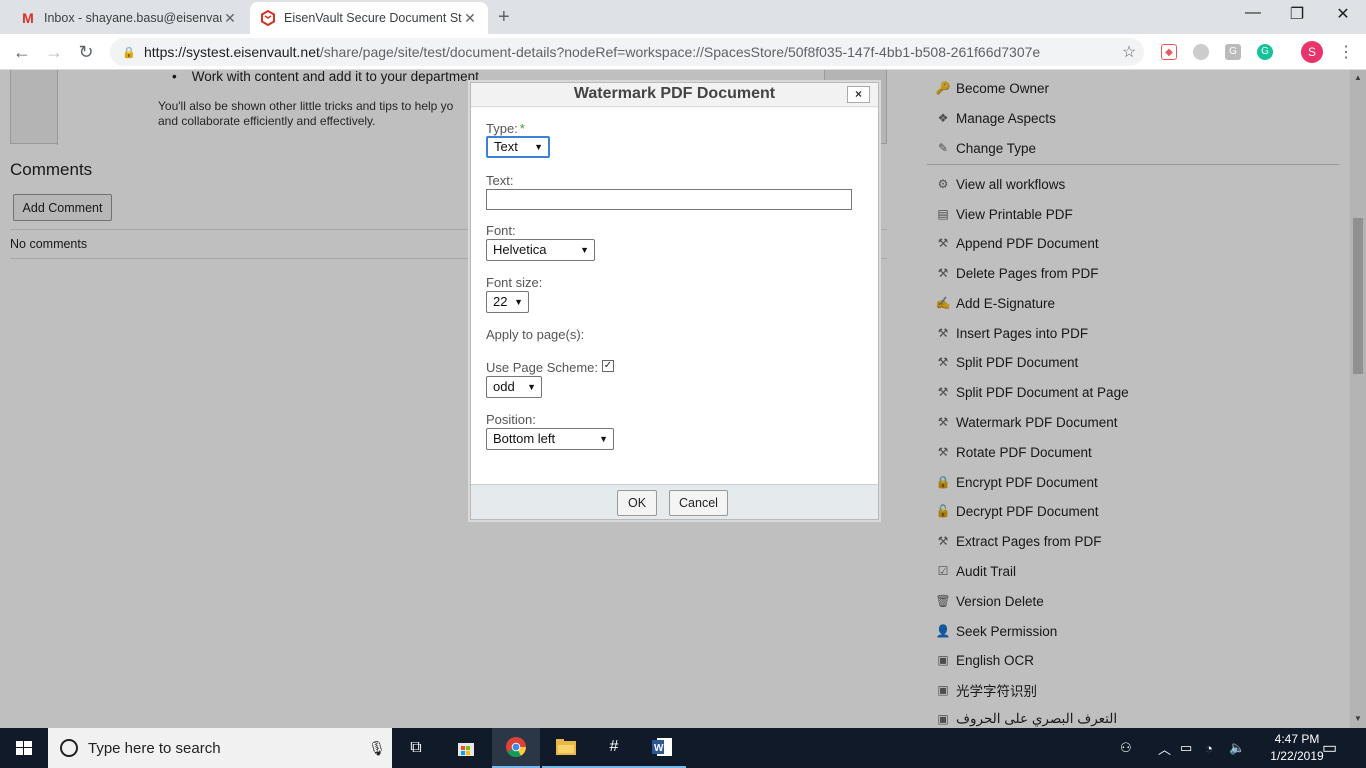 Image resolution: width=1366 pixels, height=768 pixels. What do you see at coordinates (28, 18) in the screenshot?
I see `gmail-icon: M` at bounding box center [28, 18].